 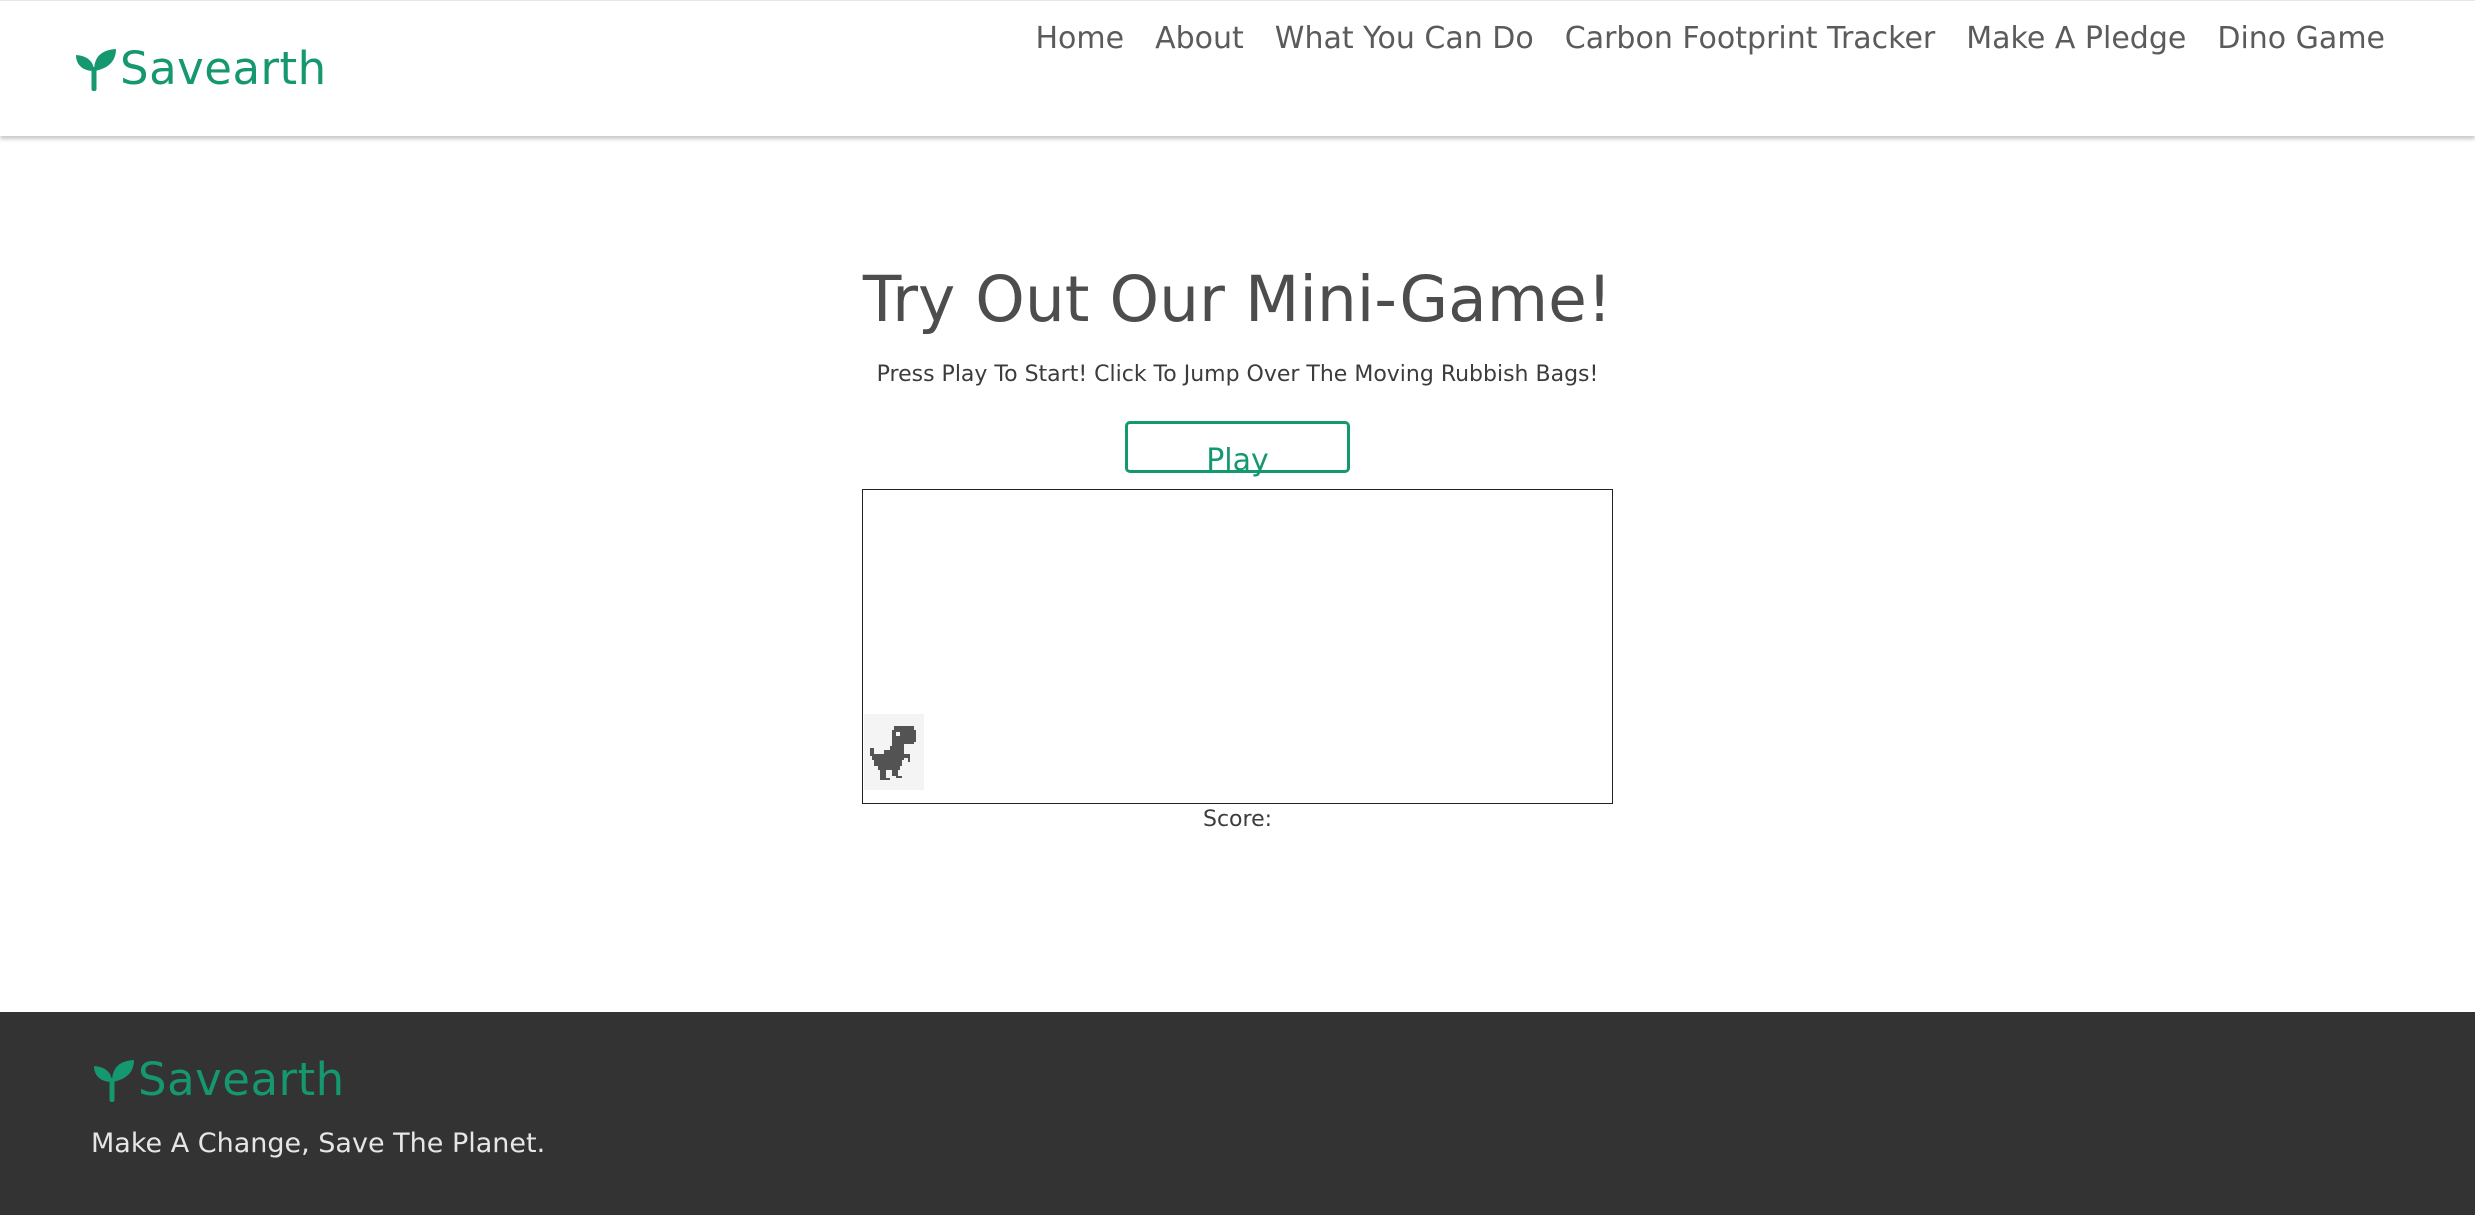 What do you see at coordinates (1237, 646) in the screenshot?
I see `game-canvas` at bounding box center [1237, 646].